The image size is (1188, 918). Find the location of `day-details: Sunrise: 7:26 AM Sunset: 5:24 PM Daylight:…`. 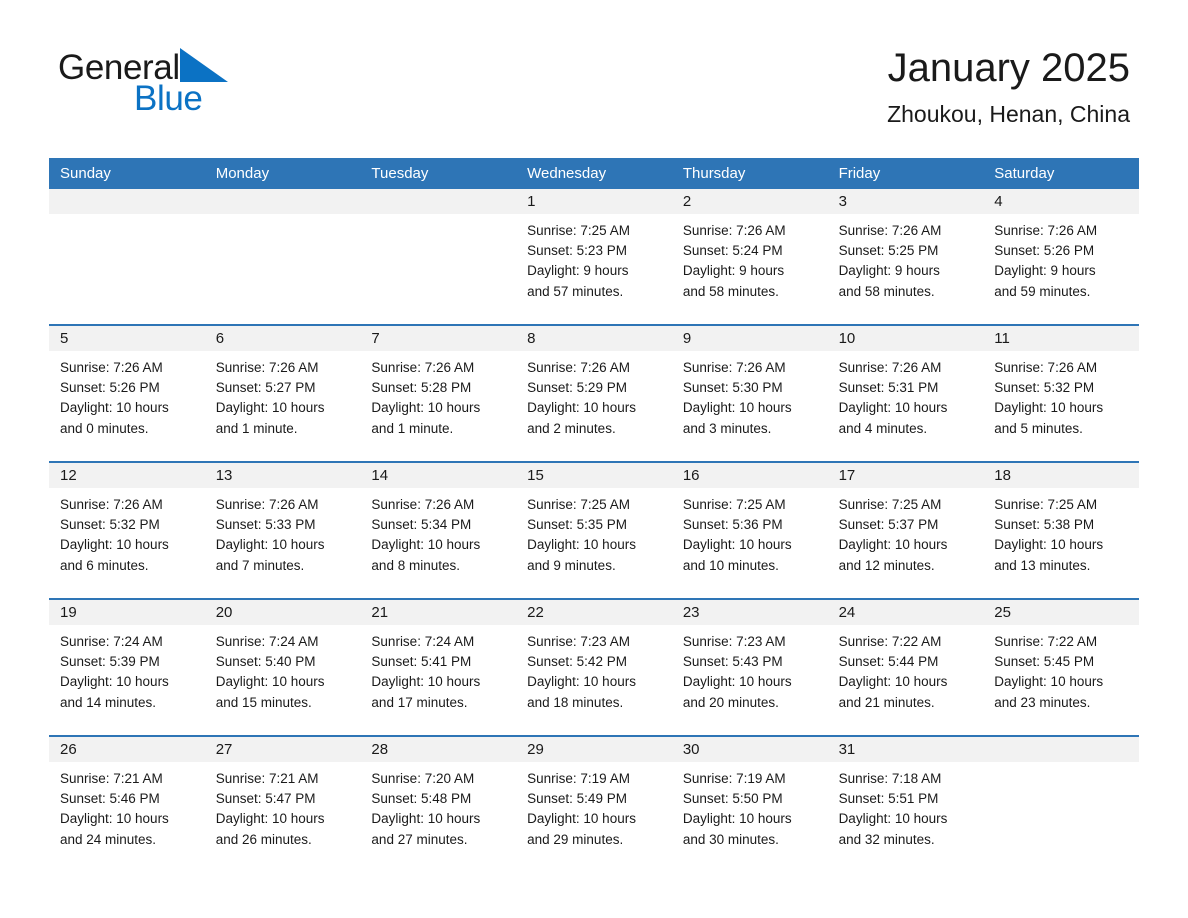

day-details: Sunrise: 7:26 AM Sunset: 5:24 PM Daylight:… is located at coordinates (750, 258).